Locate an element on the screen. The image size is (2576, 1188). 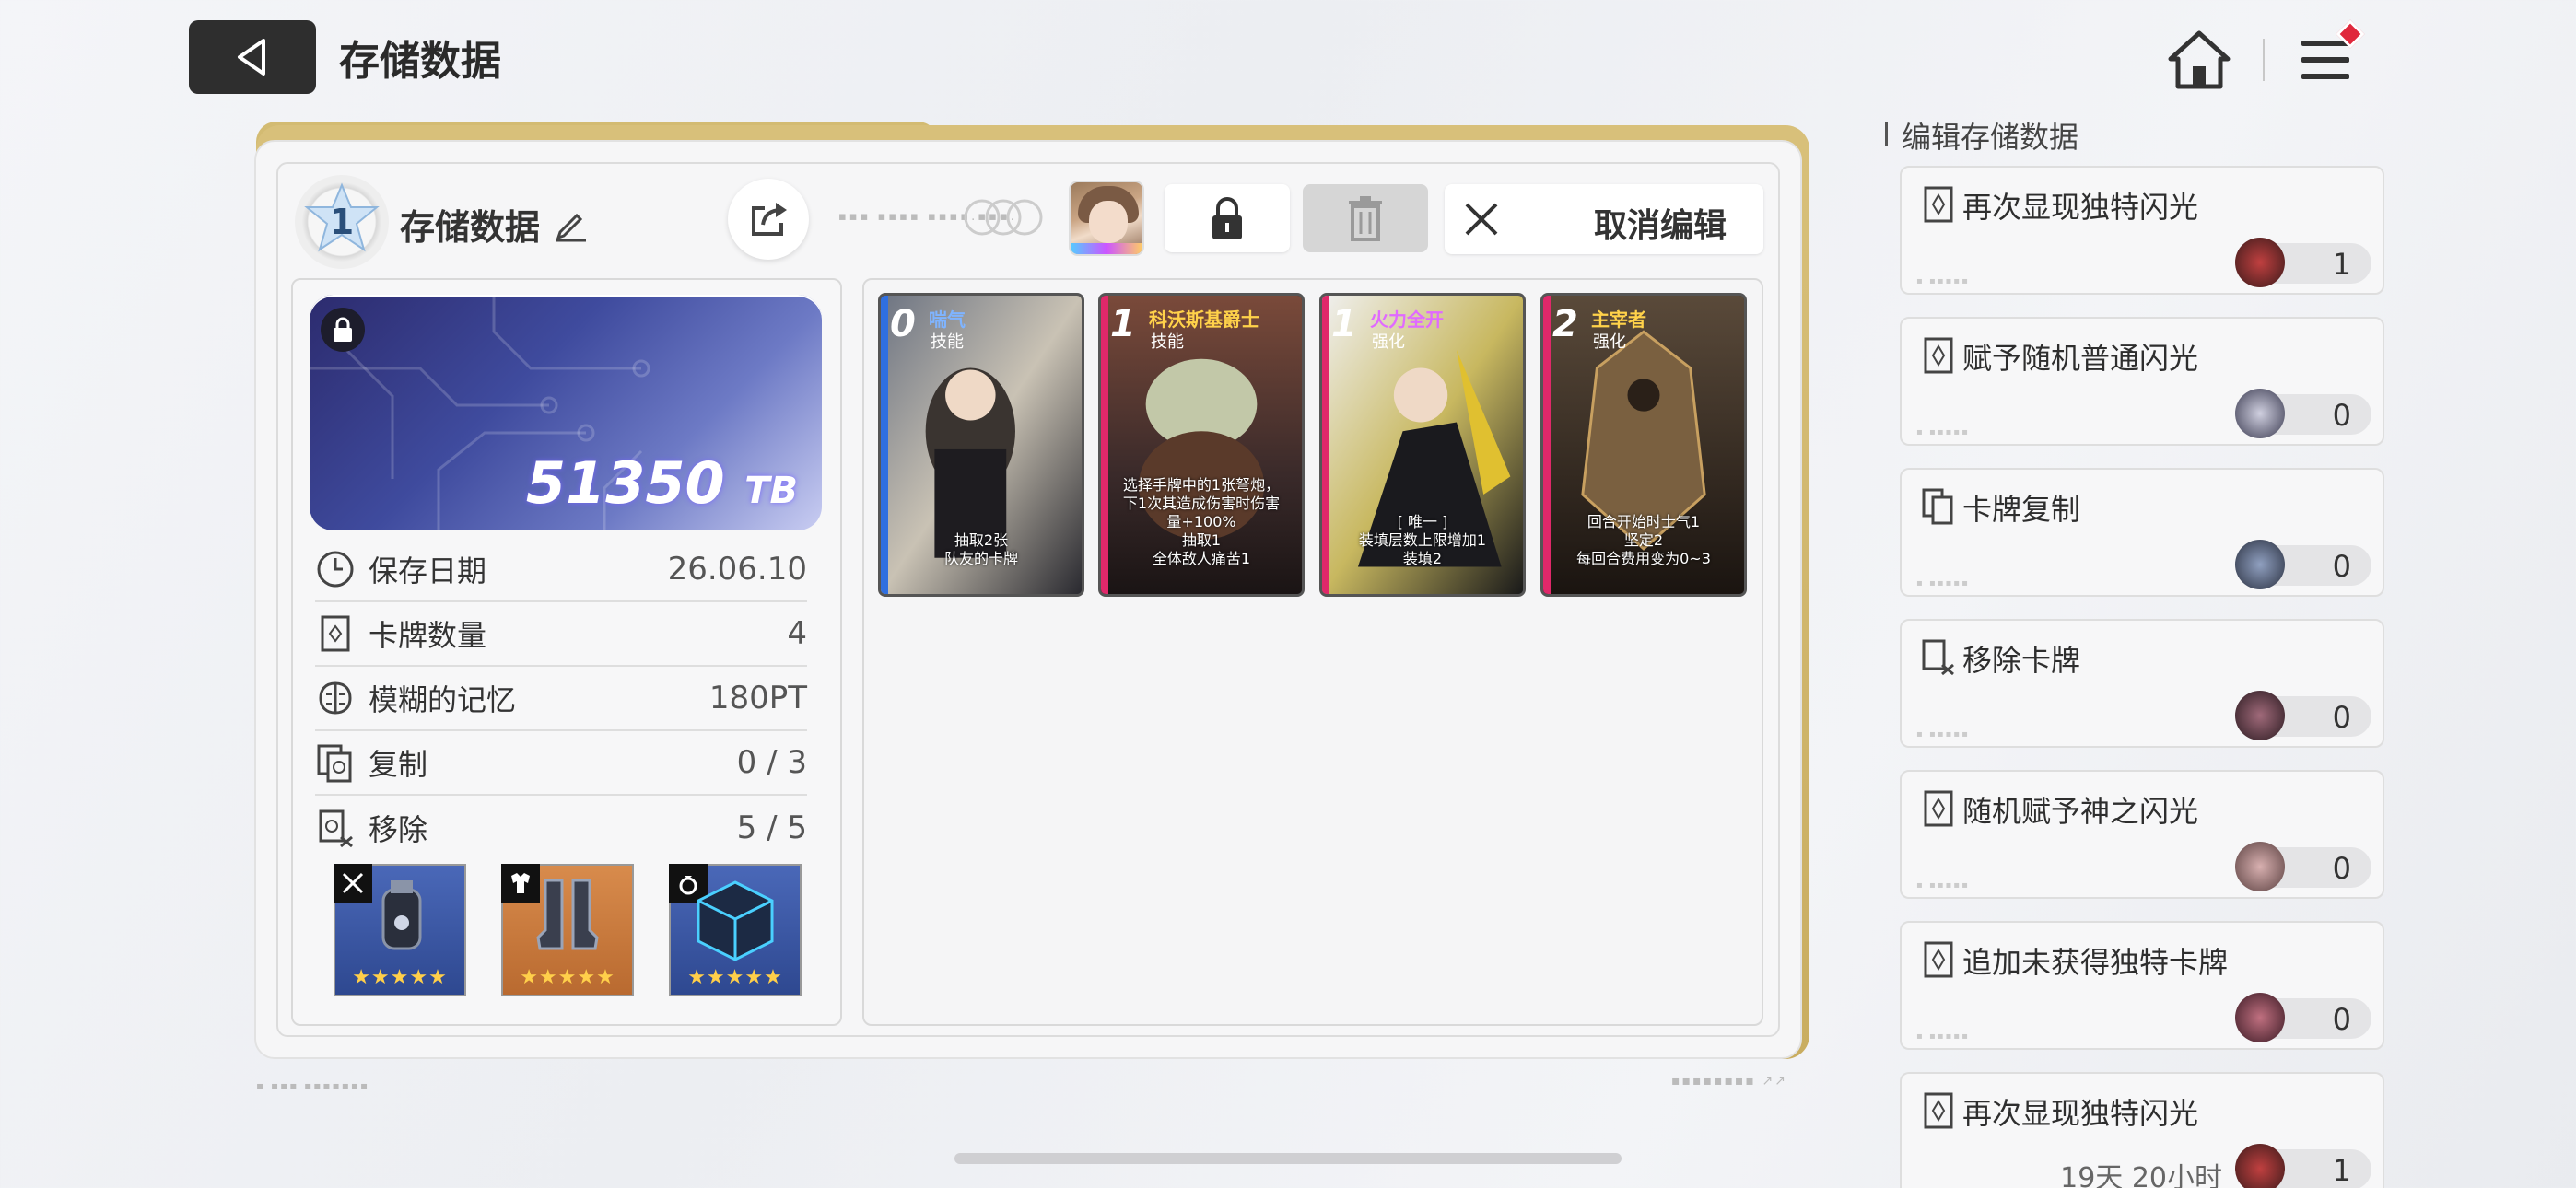
back-button is located at coordinates (252, 57).